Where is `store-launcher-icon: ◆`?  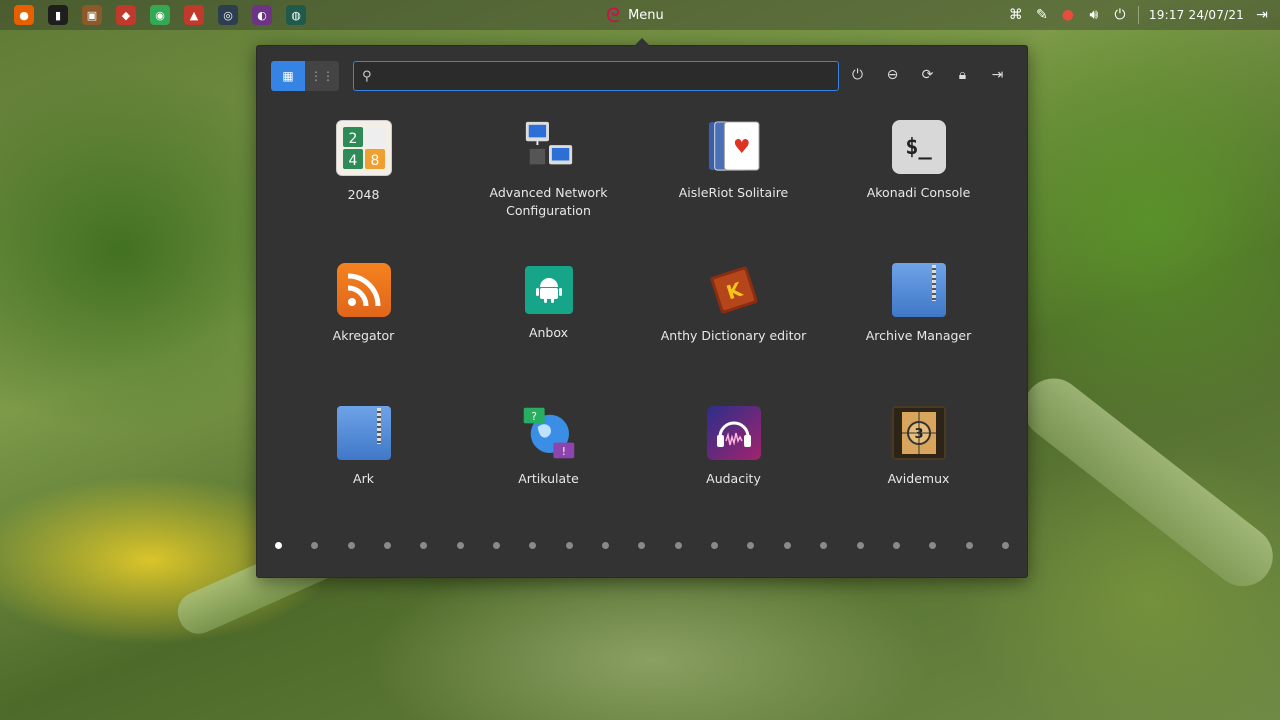 store-launcher-icon: ◆ is located at coordinates (126, 15).